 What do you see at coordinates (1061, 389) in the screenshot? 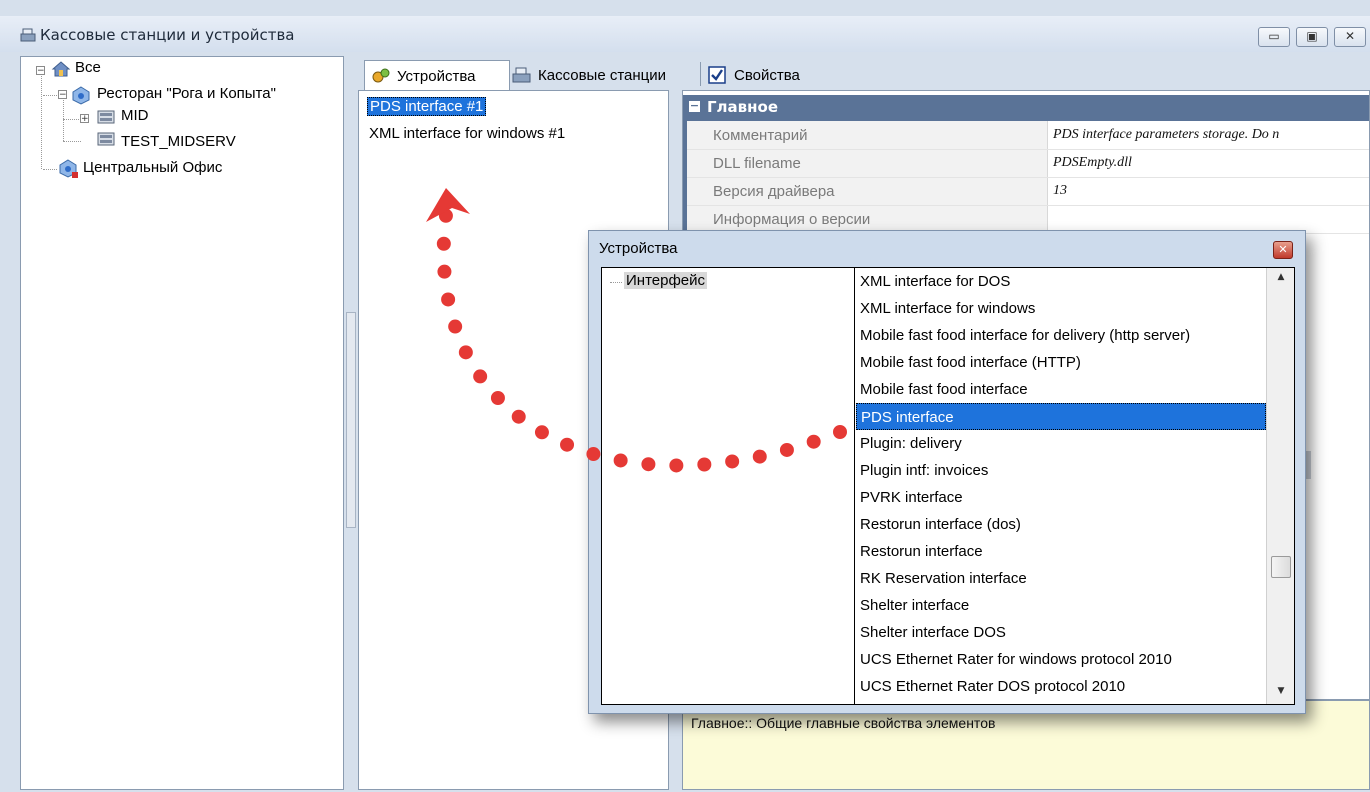
I see `interface-option: Mobile fast food interface` at bounding box center [1061, 389].